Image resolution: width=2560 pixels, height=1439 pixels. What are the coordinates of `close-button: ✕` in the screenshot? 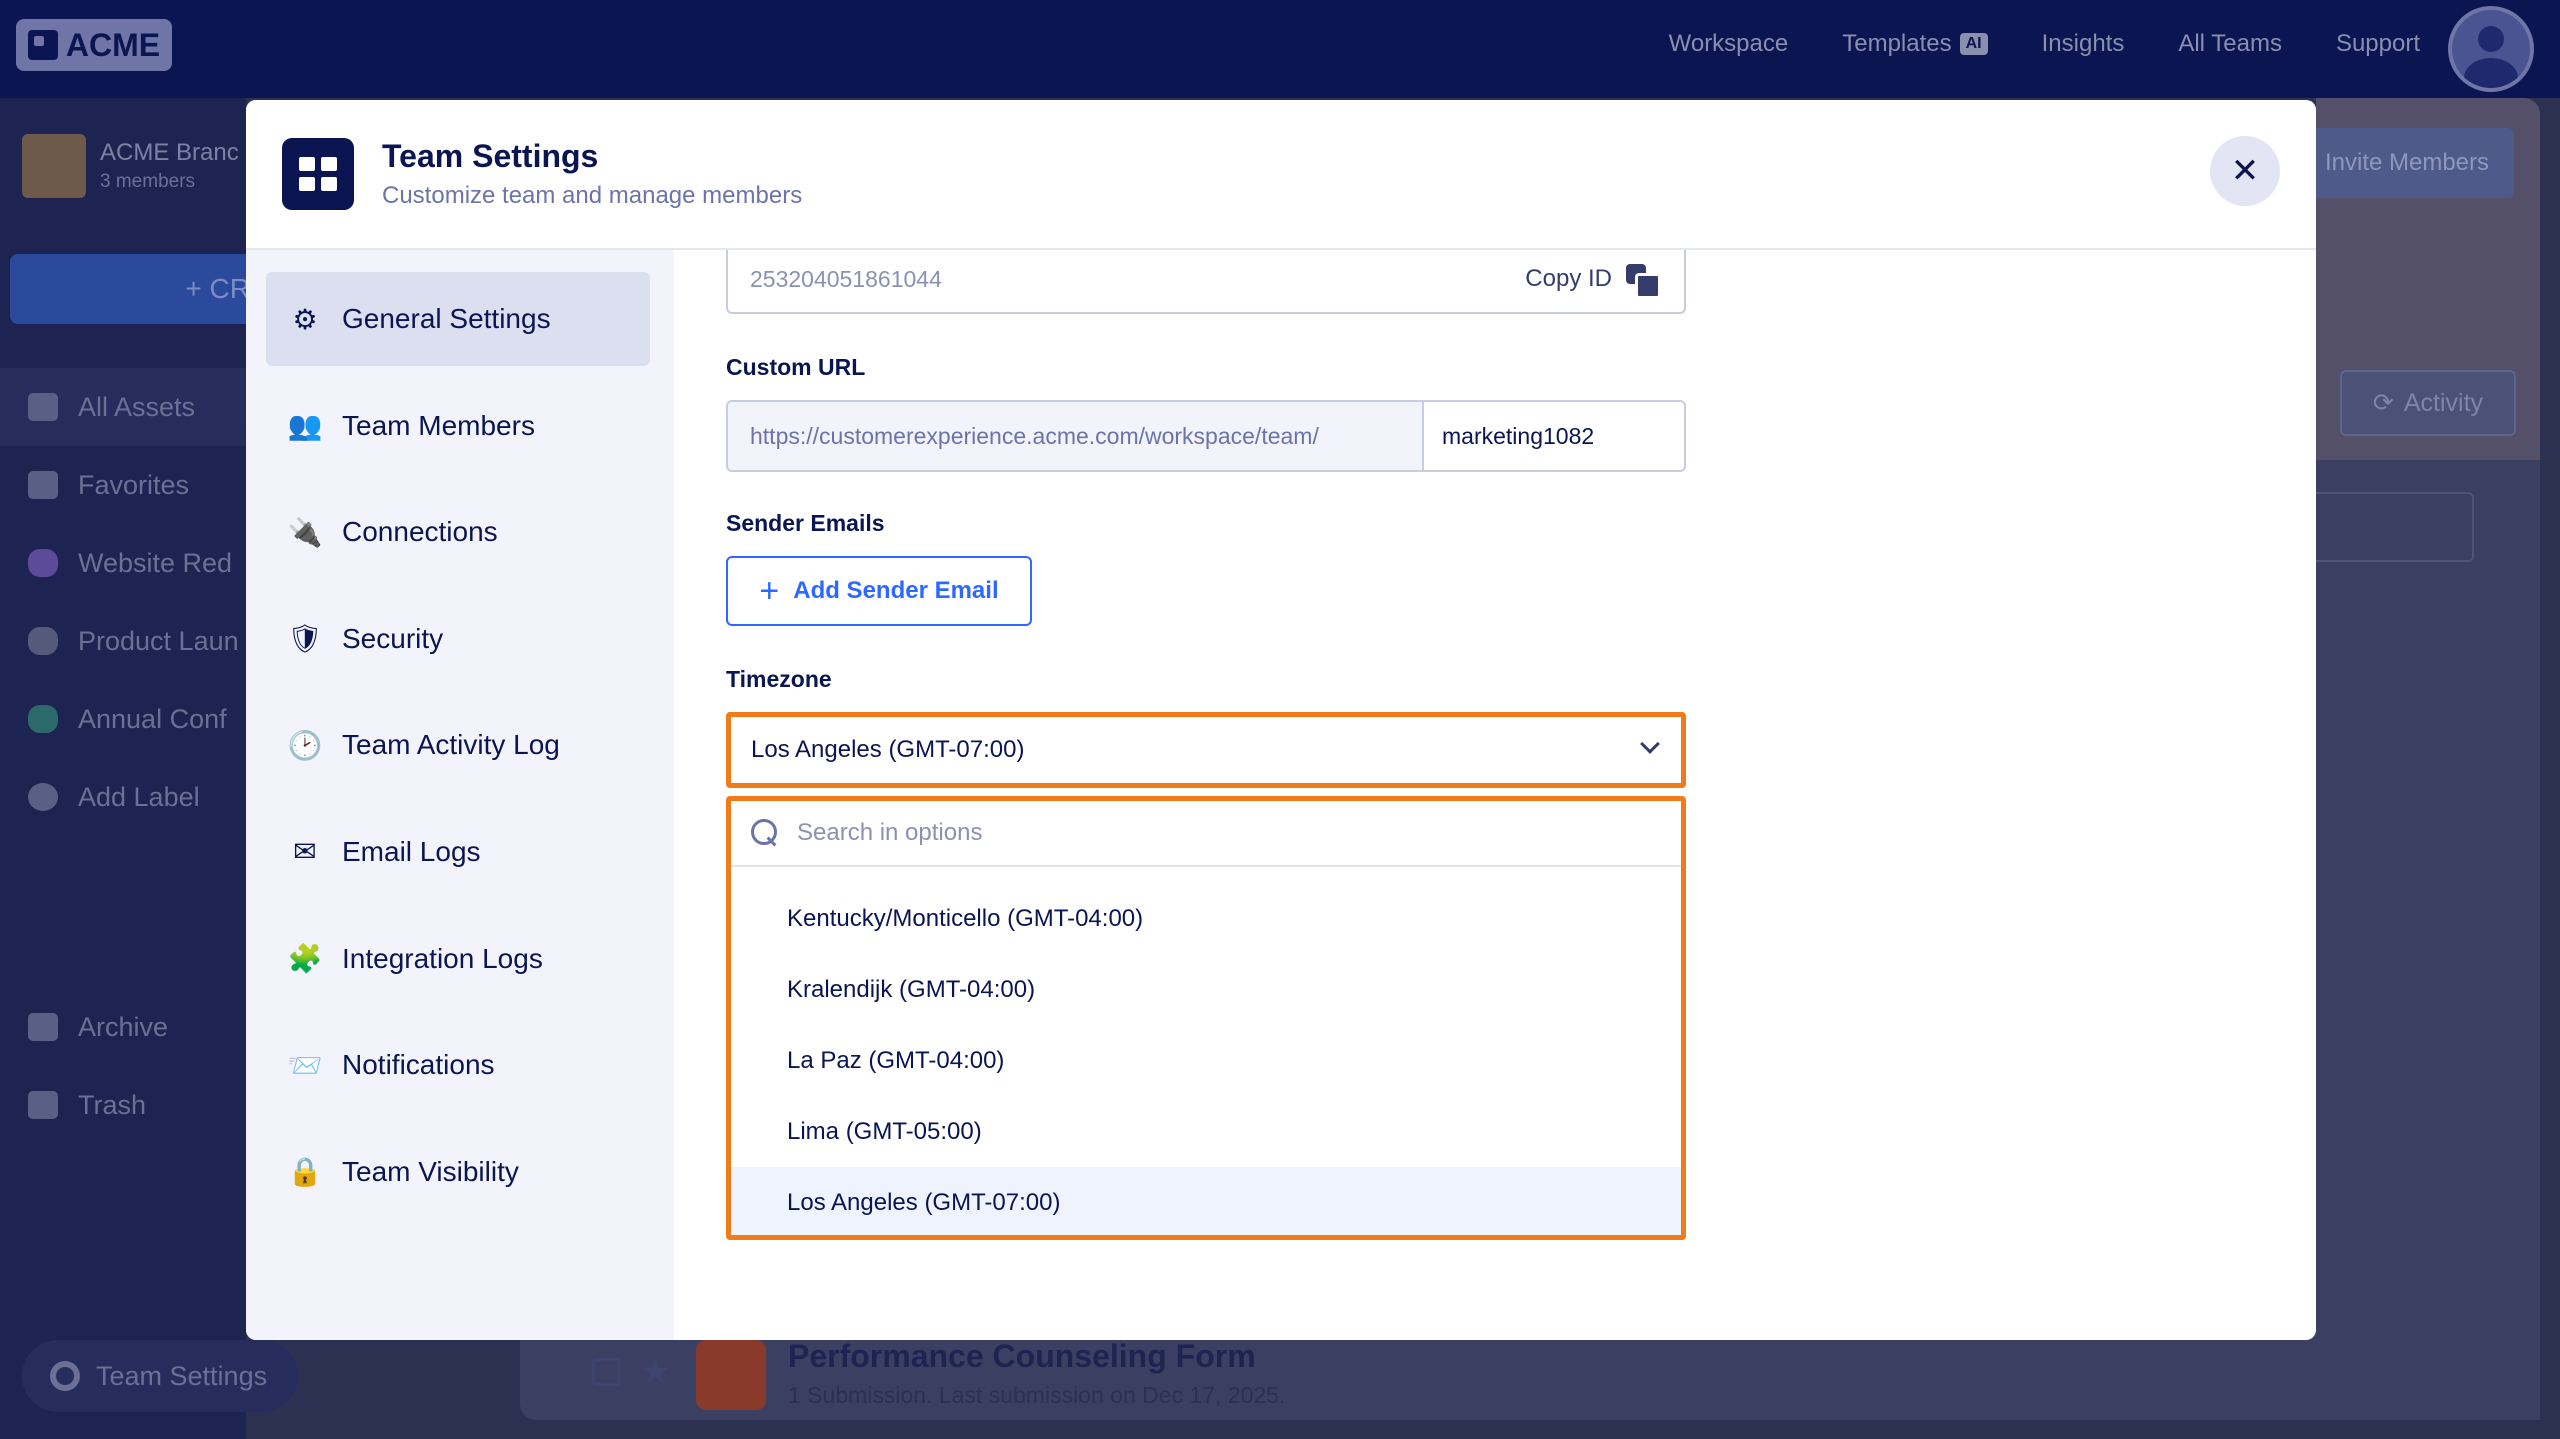 It's located at (2245, 171).